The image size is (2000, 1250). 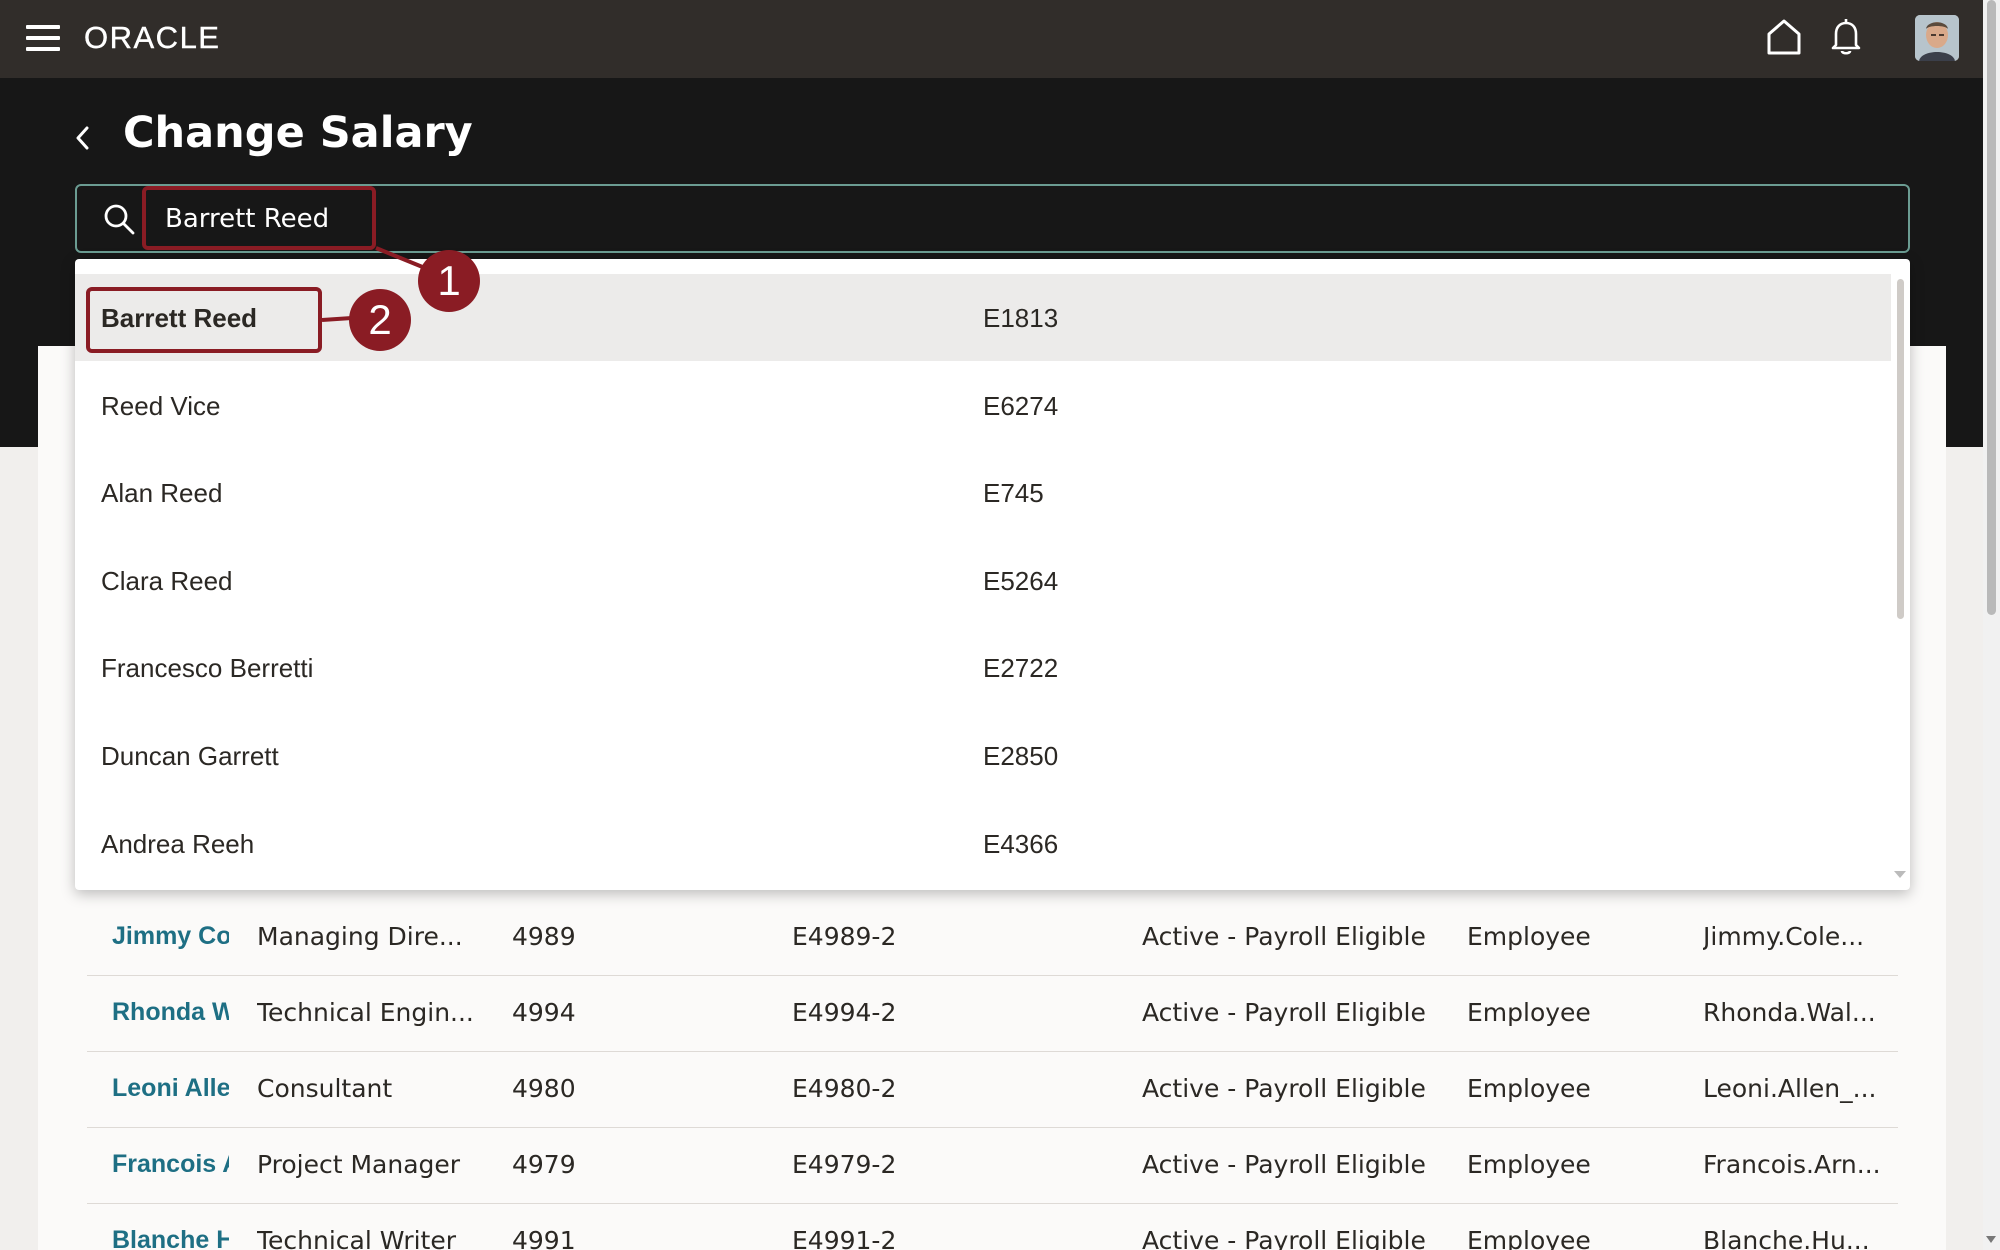 I want to click on chevron-left-icon, so click(x=83, y=138).